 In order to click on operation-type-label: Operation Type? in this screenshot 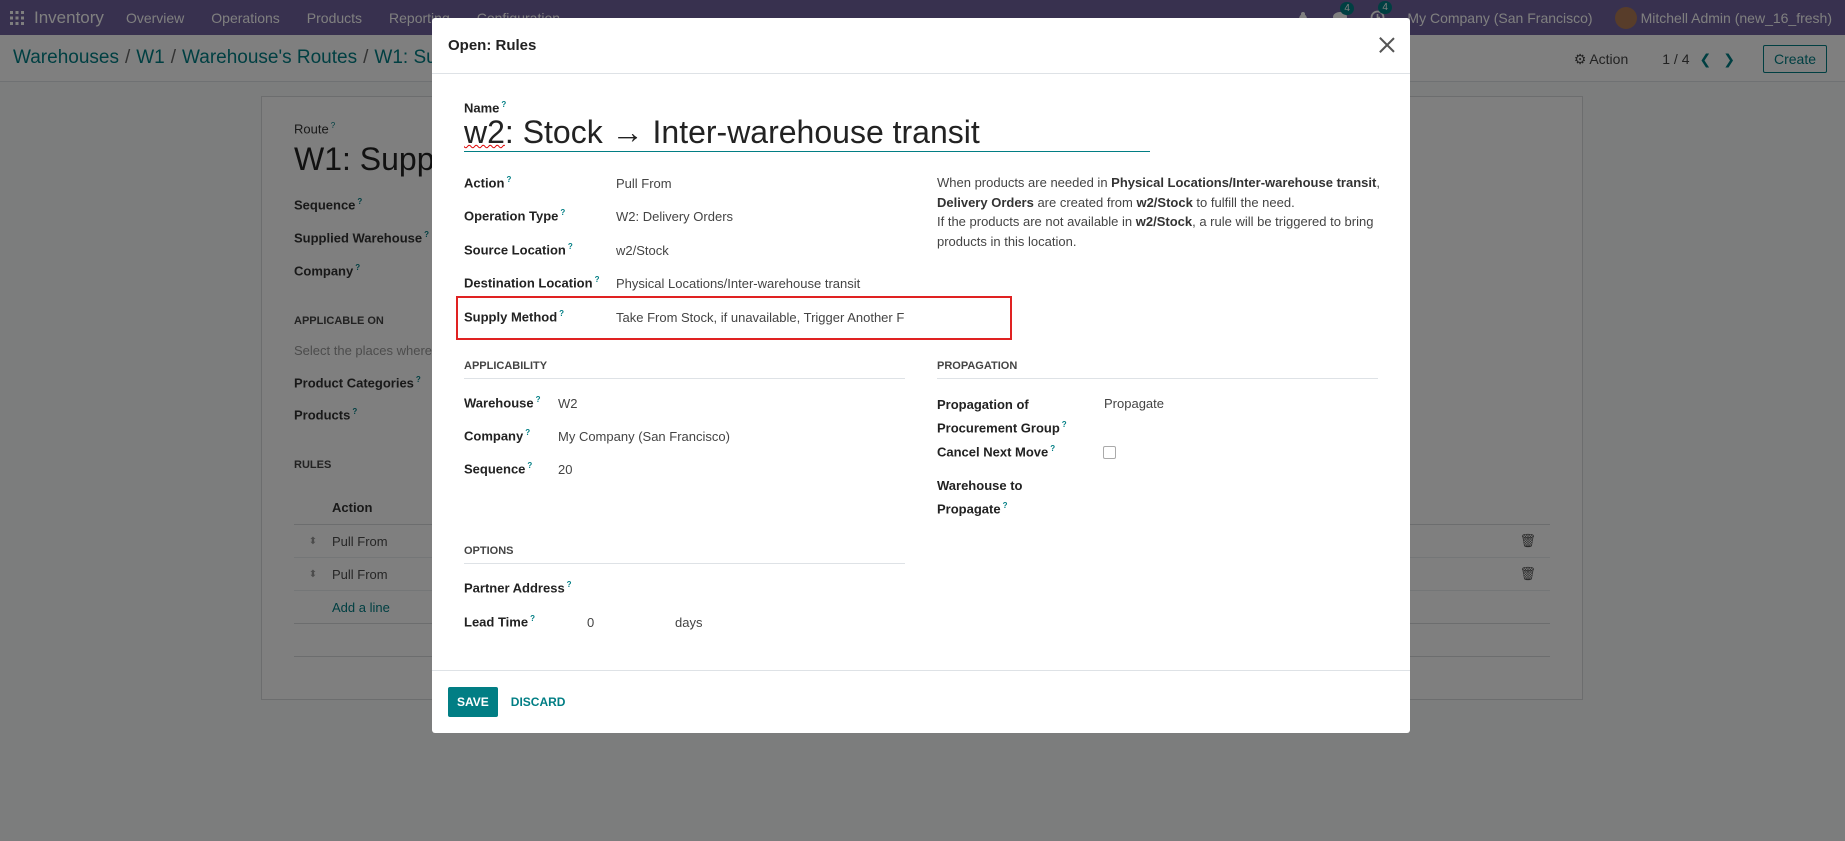, I will do `click(515, 216)`.